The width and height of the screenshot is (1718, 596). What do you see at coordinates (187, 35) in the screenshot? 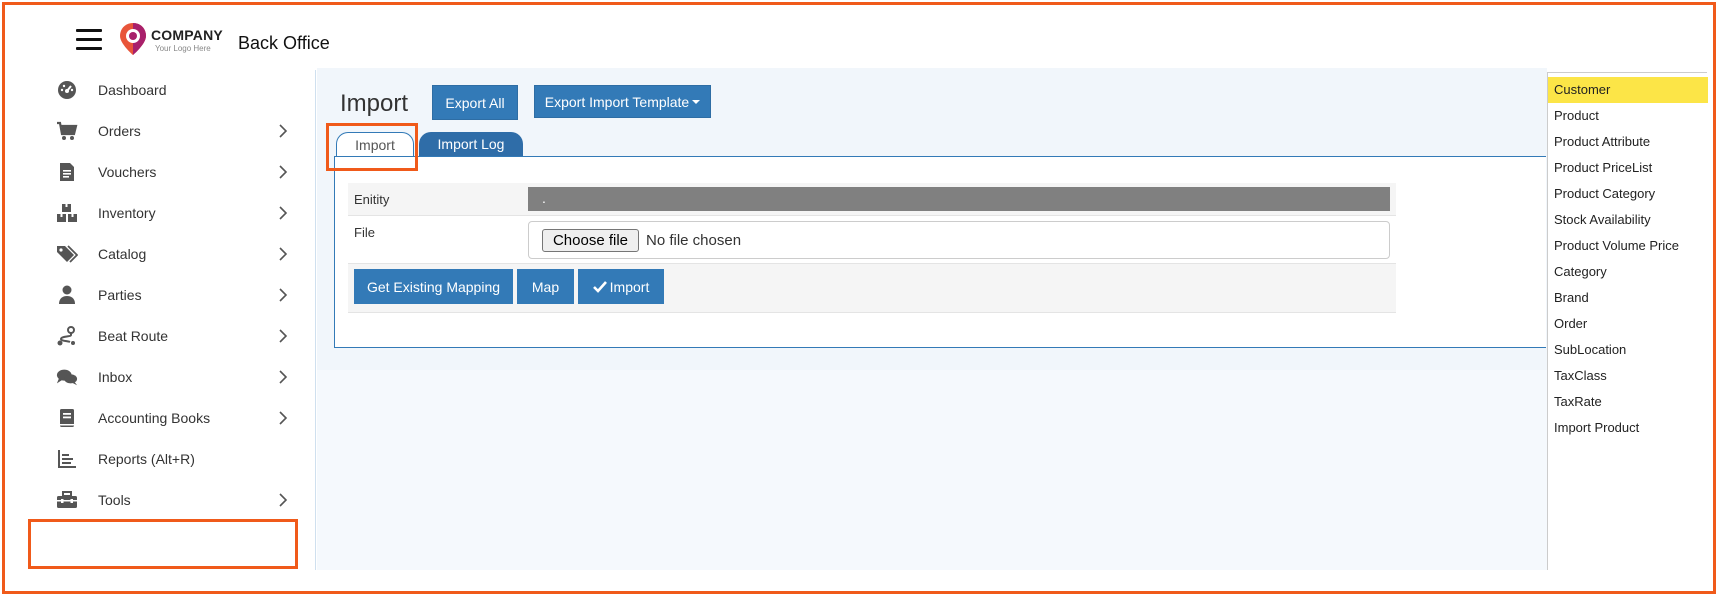
I see `company-name: COMPANY` at bounding box center [187, 35].